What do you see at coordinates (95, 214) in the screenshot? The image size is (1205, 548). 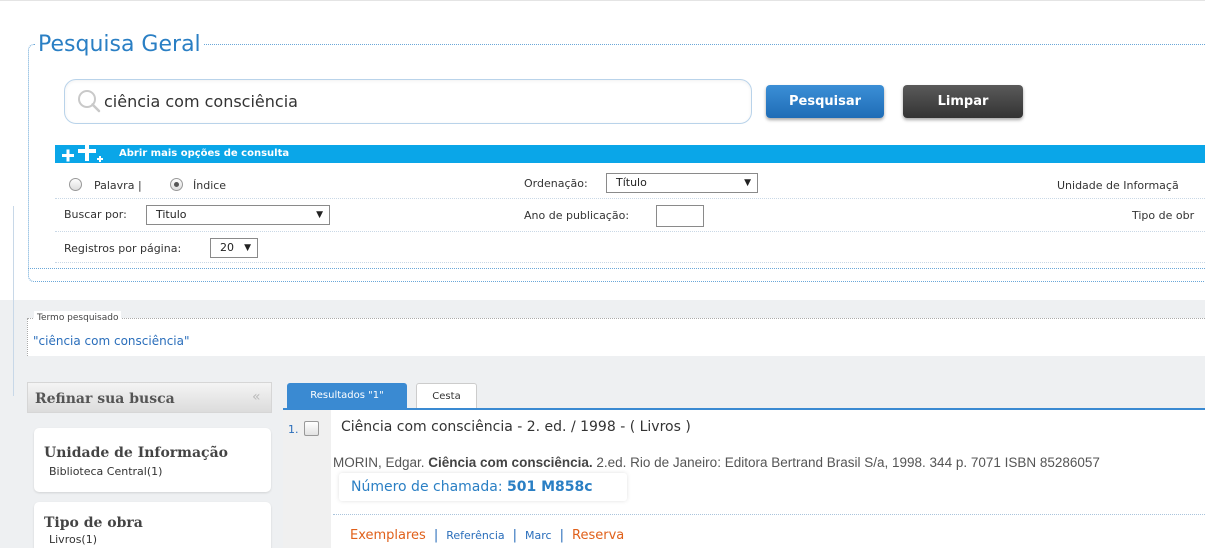 I see `search-by-label: Buscar por:` at bounding box center [95, 214].